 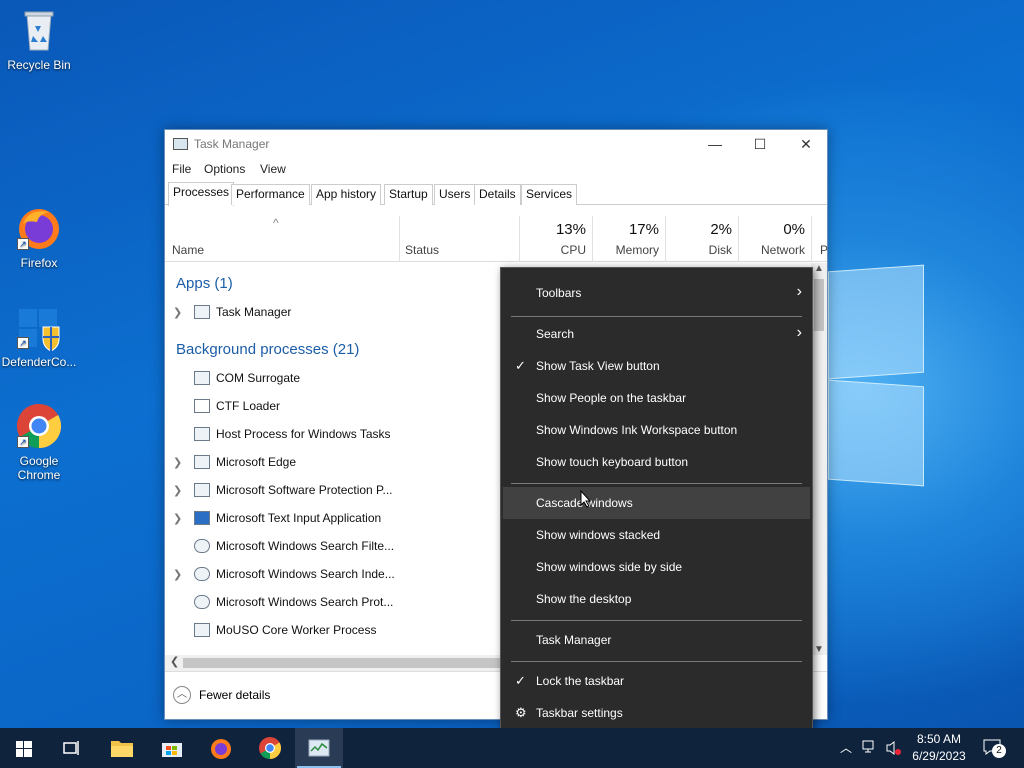 What do you see at coordinates (201, 194) in the screenshot?
I see `tab-processes: Processes` at bounding box center [201, 194].